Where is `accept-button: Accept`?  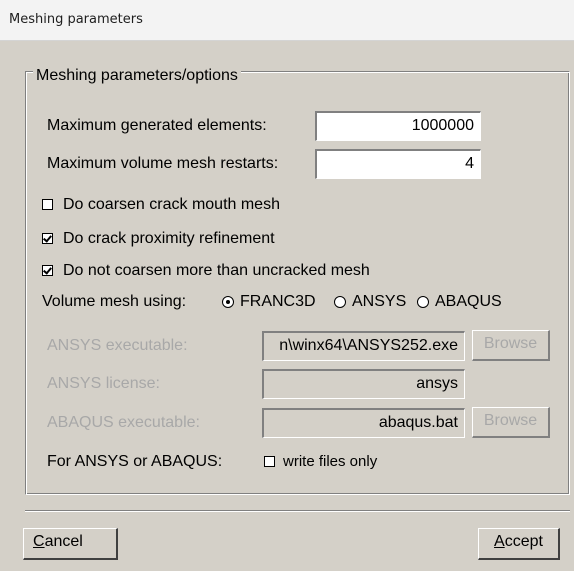
accept-button: Accept is located at coordinates (519, 544).